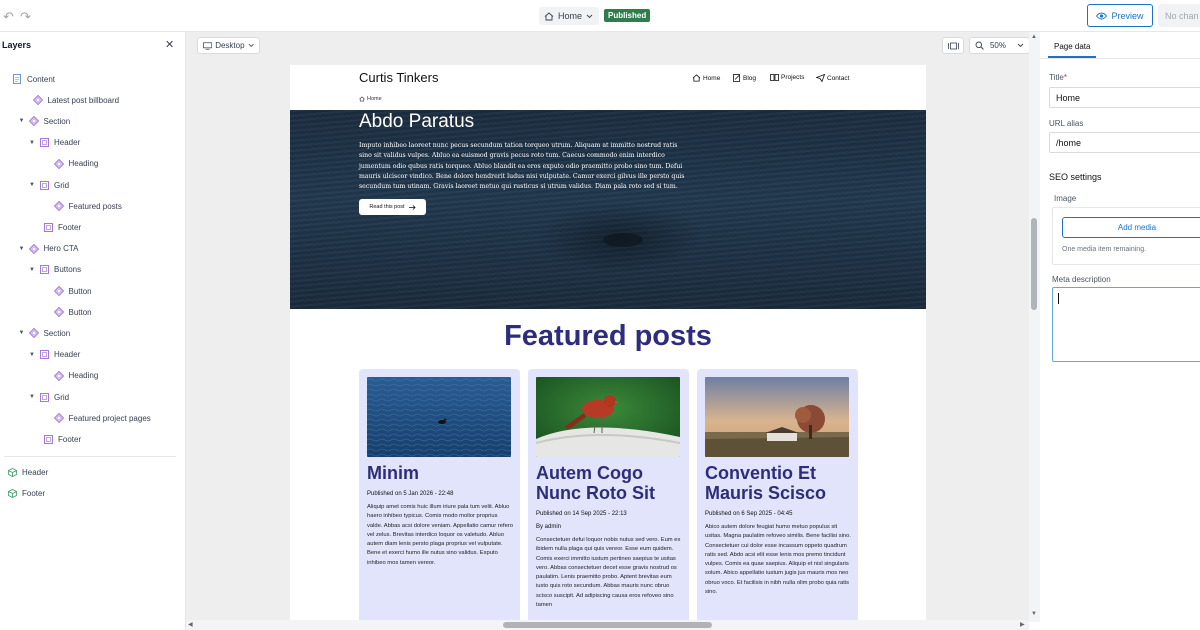 This screenshot has height=630, width=1200. I want to click on zoom-selector: 50%, so click(999, 45).